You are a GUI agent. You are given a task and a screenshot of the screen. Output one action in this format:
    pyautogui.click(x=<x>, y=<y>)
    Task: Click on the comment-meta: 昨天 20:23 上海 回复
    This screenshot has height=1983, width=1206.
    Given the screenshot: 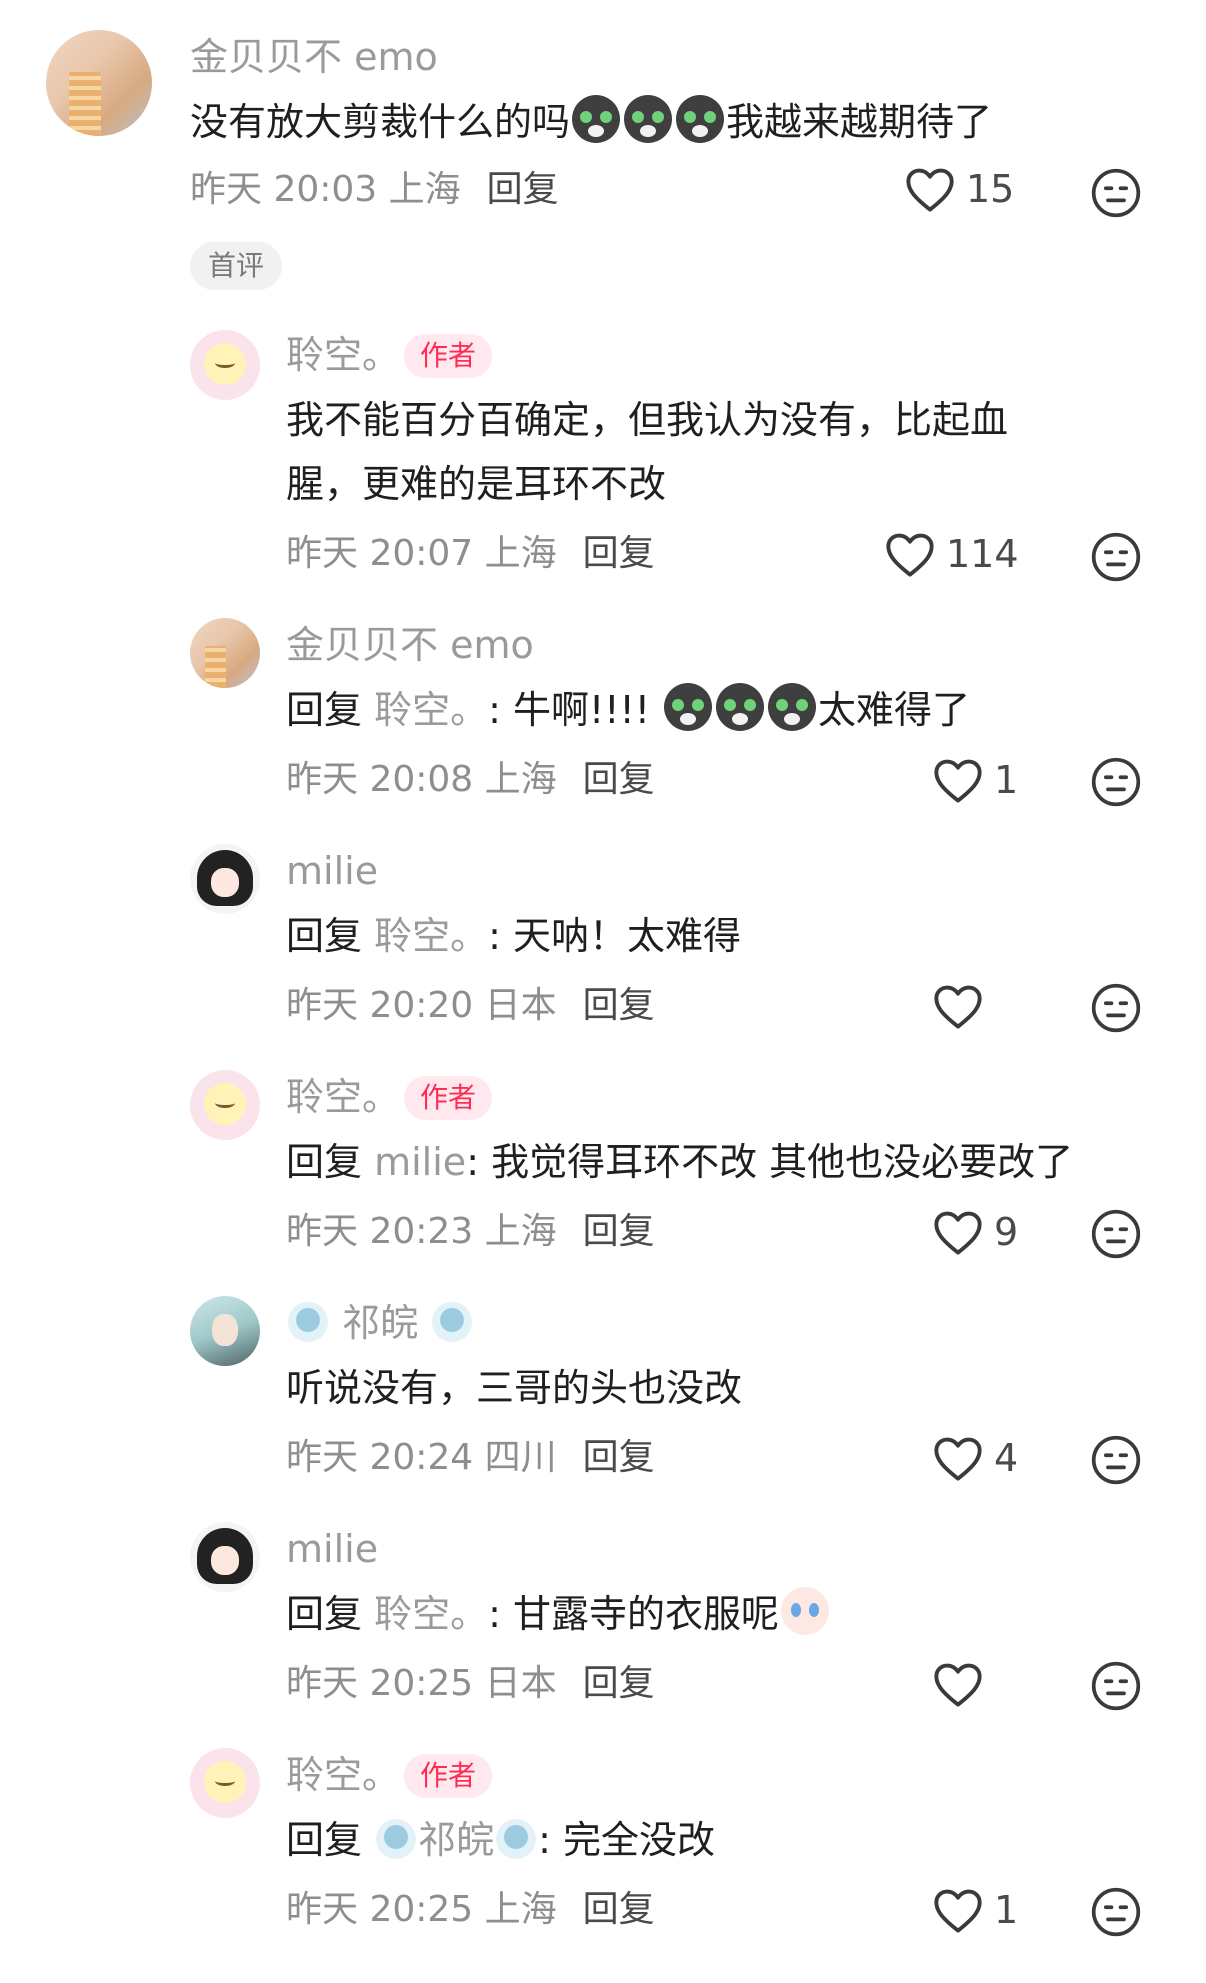 What is the action you would take?
    pyautogui.click(x=470, y=1232)
    